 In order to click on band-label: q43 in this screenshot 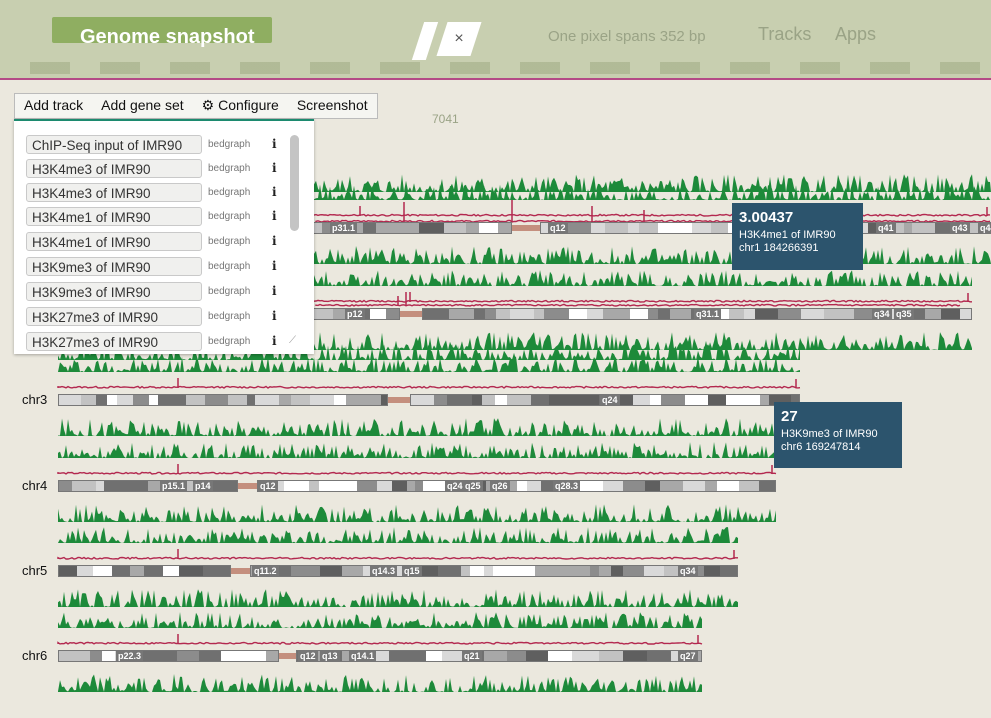, I will do `click(960, 228)`.